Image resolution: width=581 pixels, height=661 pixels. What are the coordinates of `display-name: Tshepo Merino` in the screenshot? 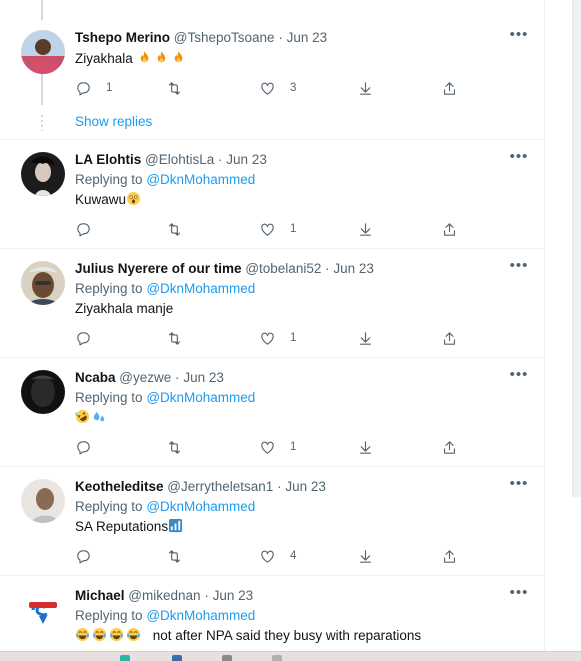 It's located at (122, 37).